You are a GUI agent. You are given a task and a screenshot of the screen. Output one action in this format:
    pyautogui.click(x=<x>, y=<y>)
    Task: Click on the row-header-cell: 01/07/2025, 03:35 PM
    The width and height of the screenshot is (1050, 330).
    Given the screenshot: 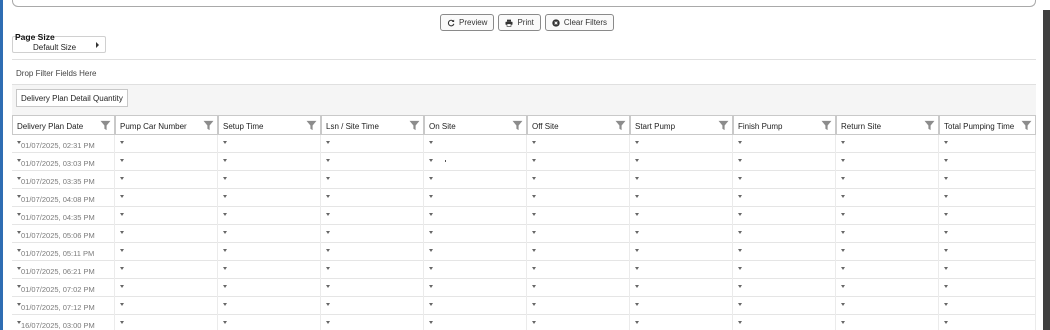 What is the action you would take?
    pyautogui.click(x=63, y=180)
    